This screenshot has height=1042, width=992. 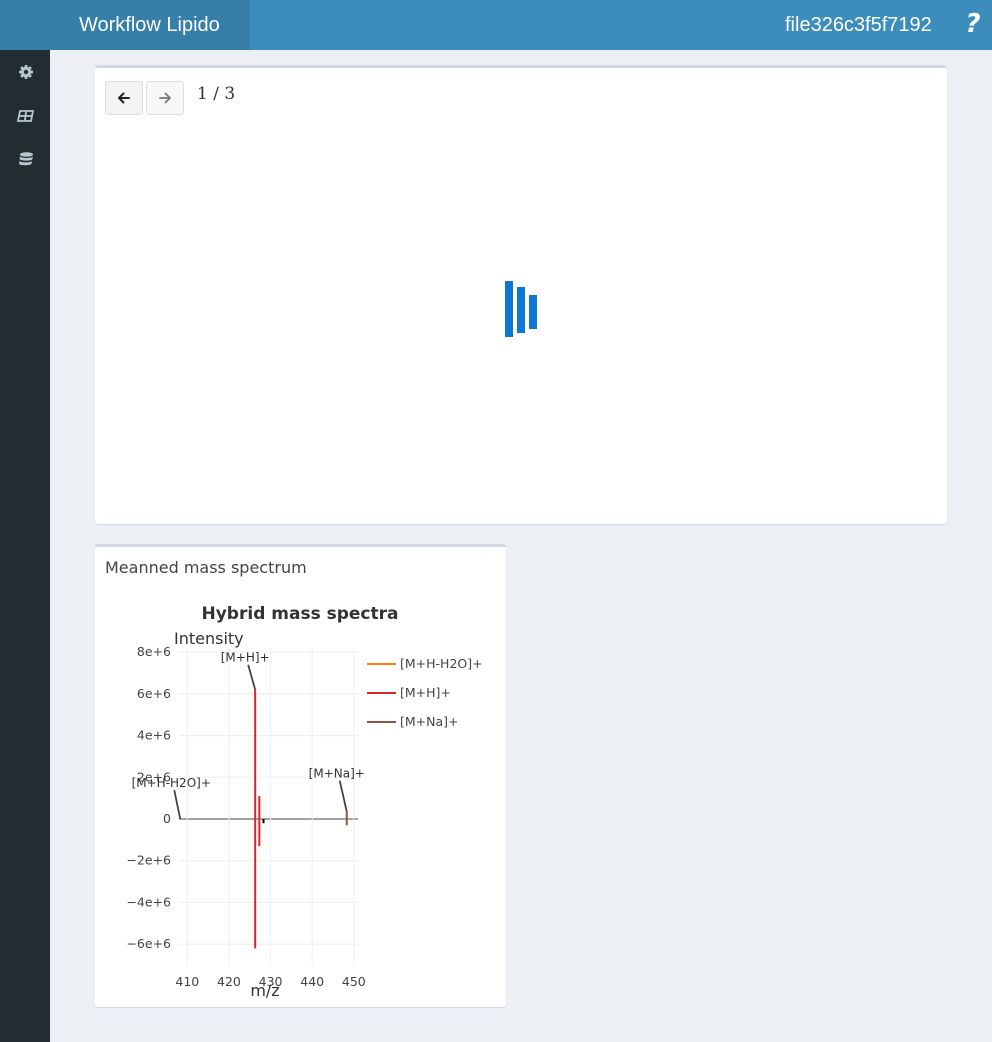 I want to click on app-logo: Workflow Lipido, so click(x=125, y=25).